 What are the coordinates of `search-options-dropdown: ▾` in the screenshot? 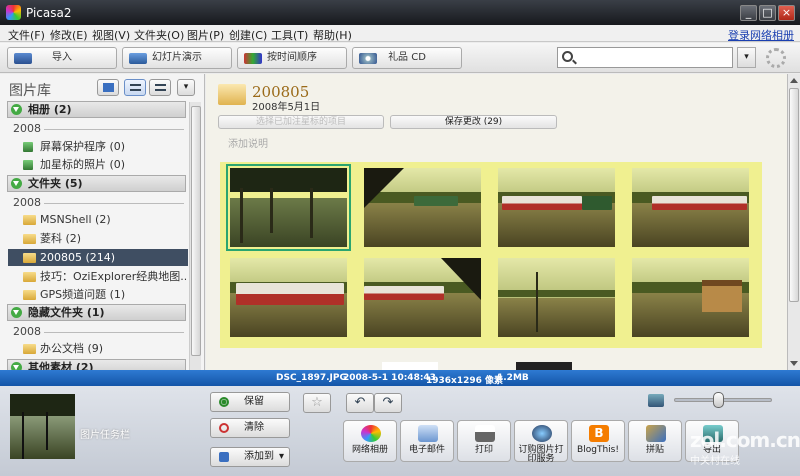 It's located at (746, 57).